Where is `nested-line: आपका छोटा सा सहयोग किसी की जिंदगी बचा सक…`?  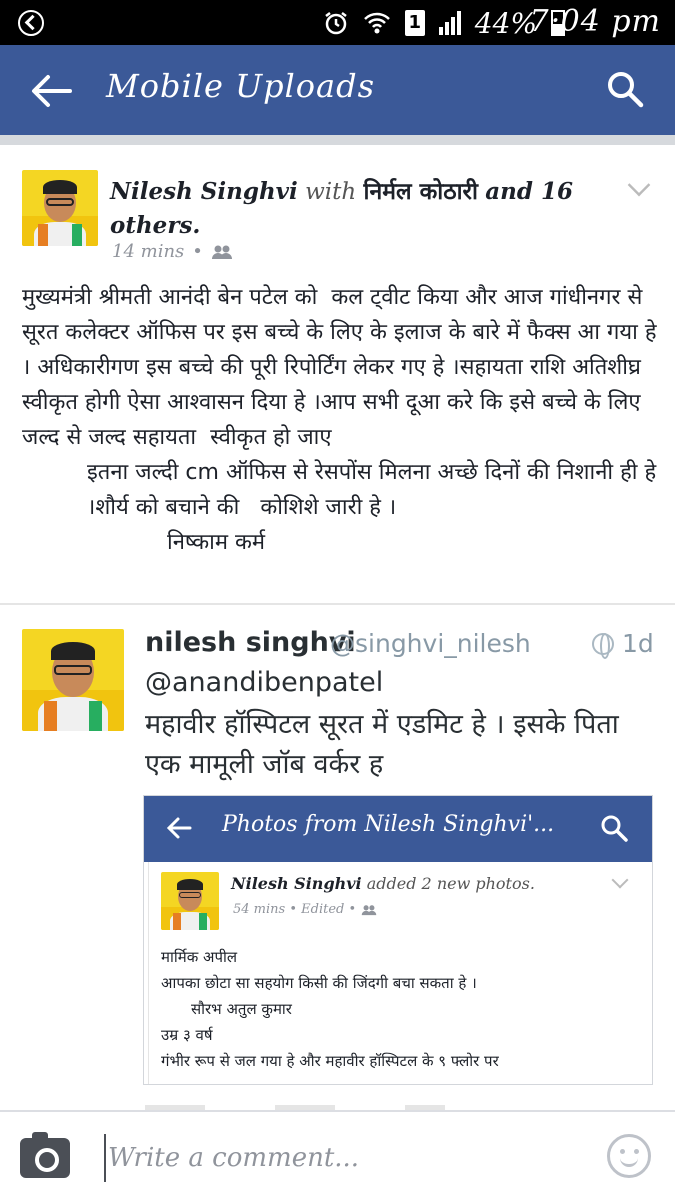
nested-line: आपका छोटा सा सहयोग किसी की जिंदगी बचा सक… is located at coordinates (319, 983).